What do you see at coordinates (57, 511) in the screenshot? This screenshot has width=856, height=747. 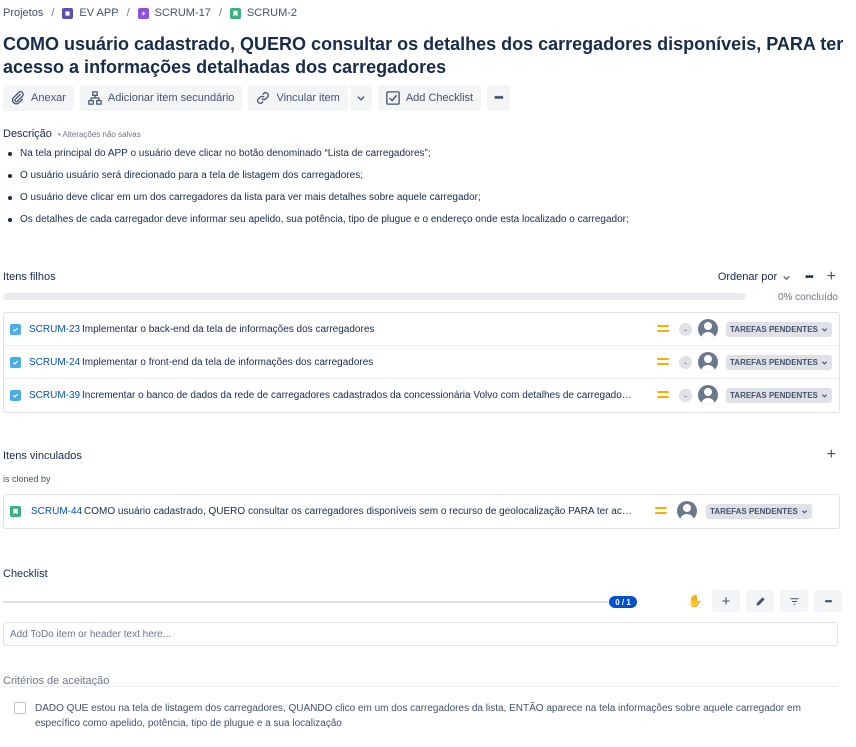 I see `issue-key-link: SCRUM-44` at bounding box center [57, 511].